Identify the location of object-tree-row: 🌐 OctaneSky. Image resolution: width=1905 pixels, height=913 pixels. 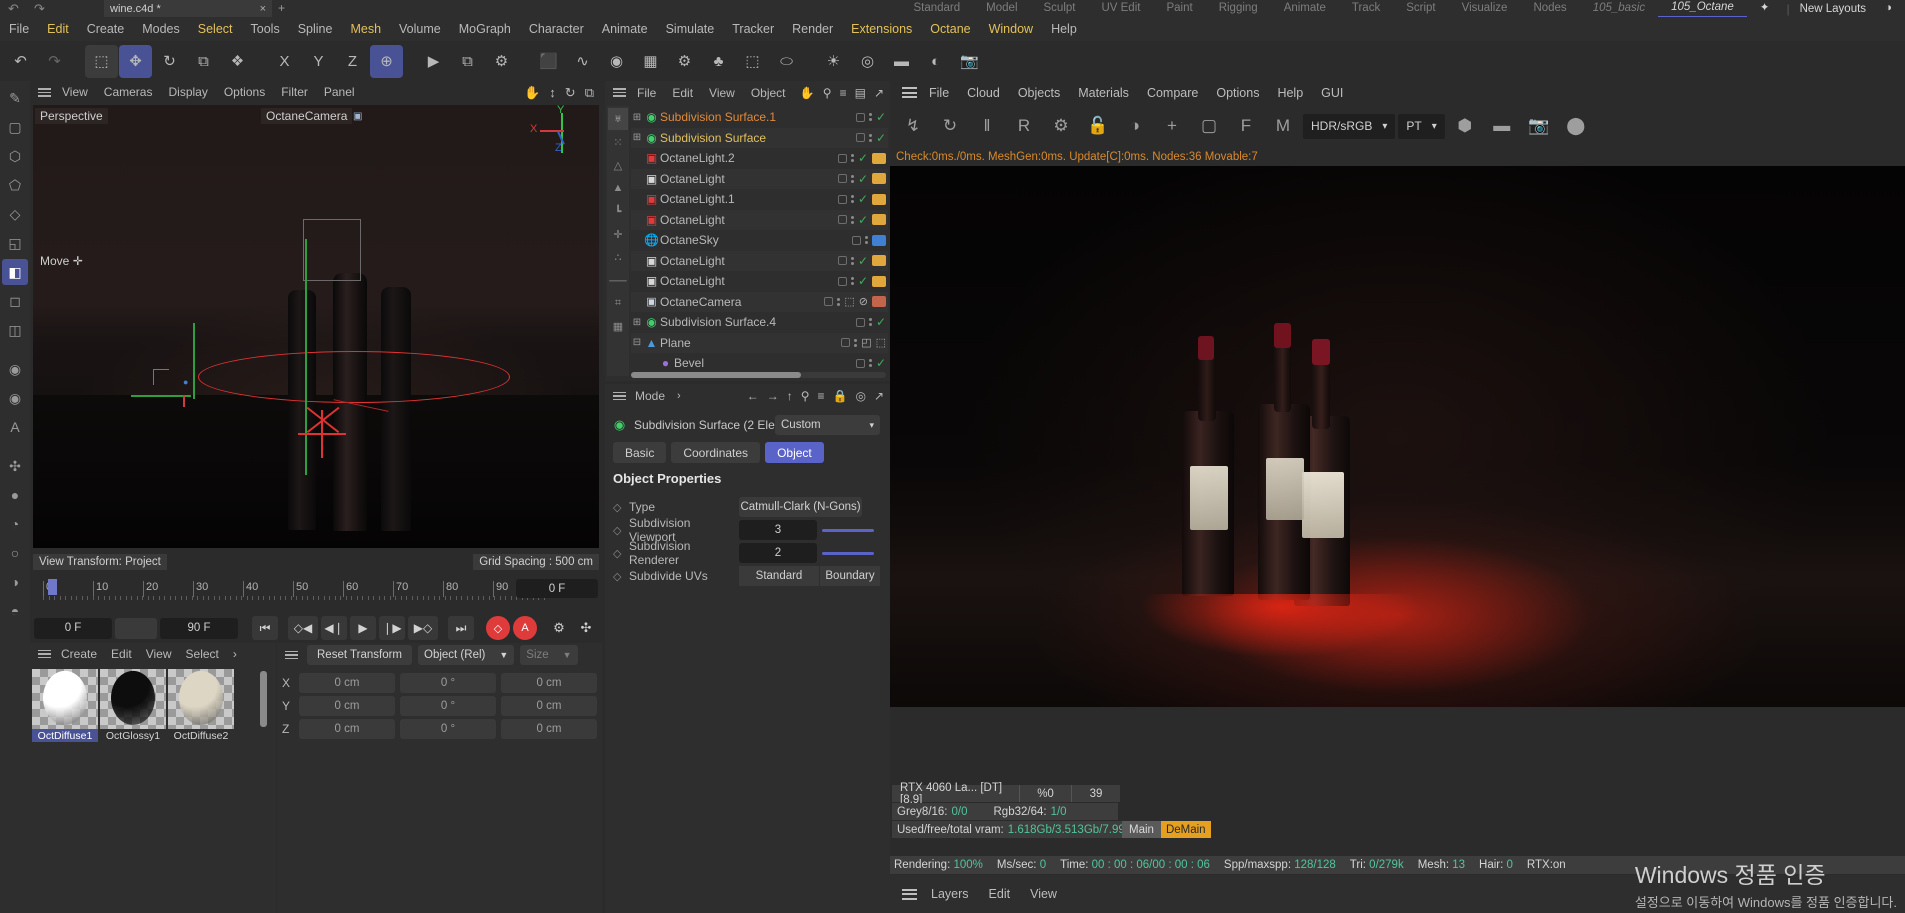
(759, 240).